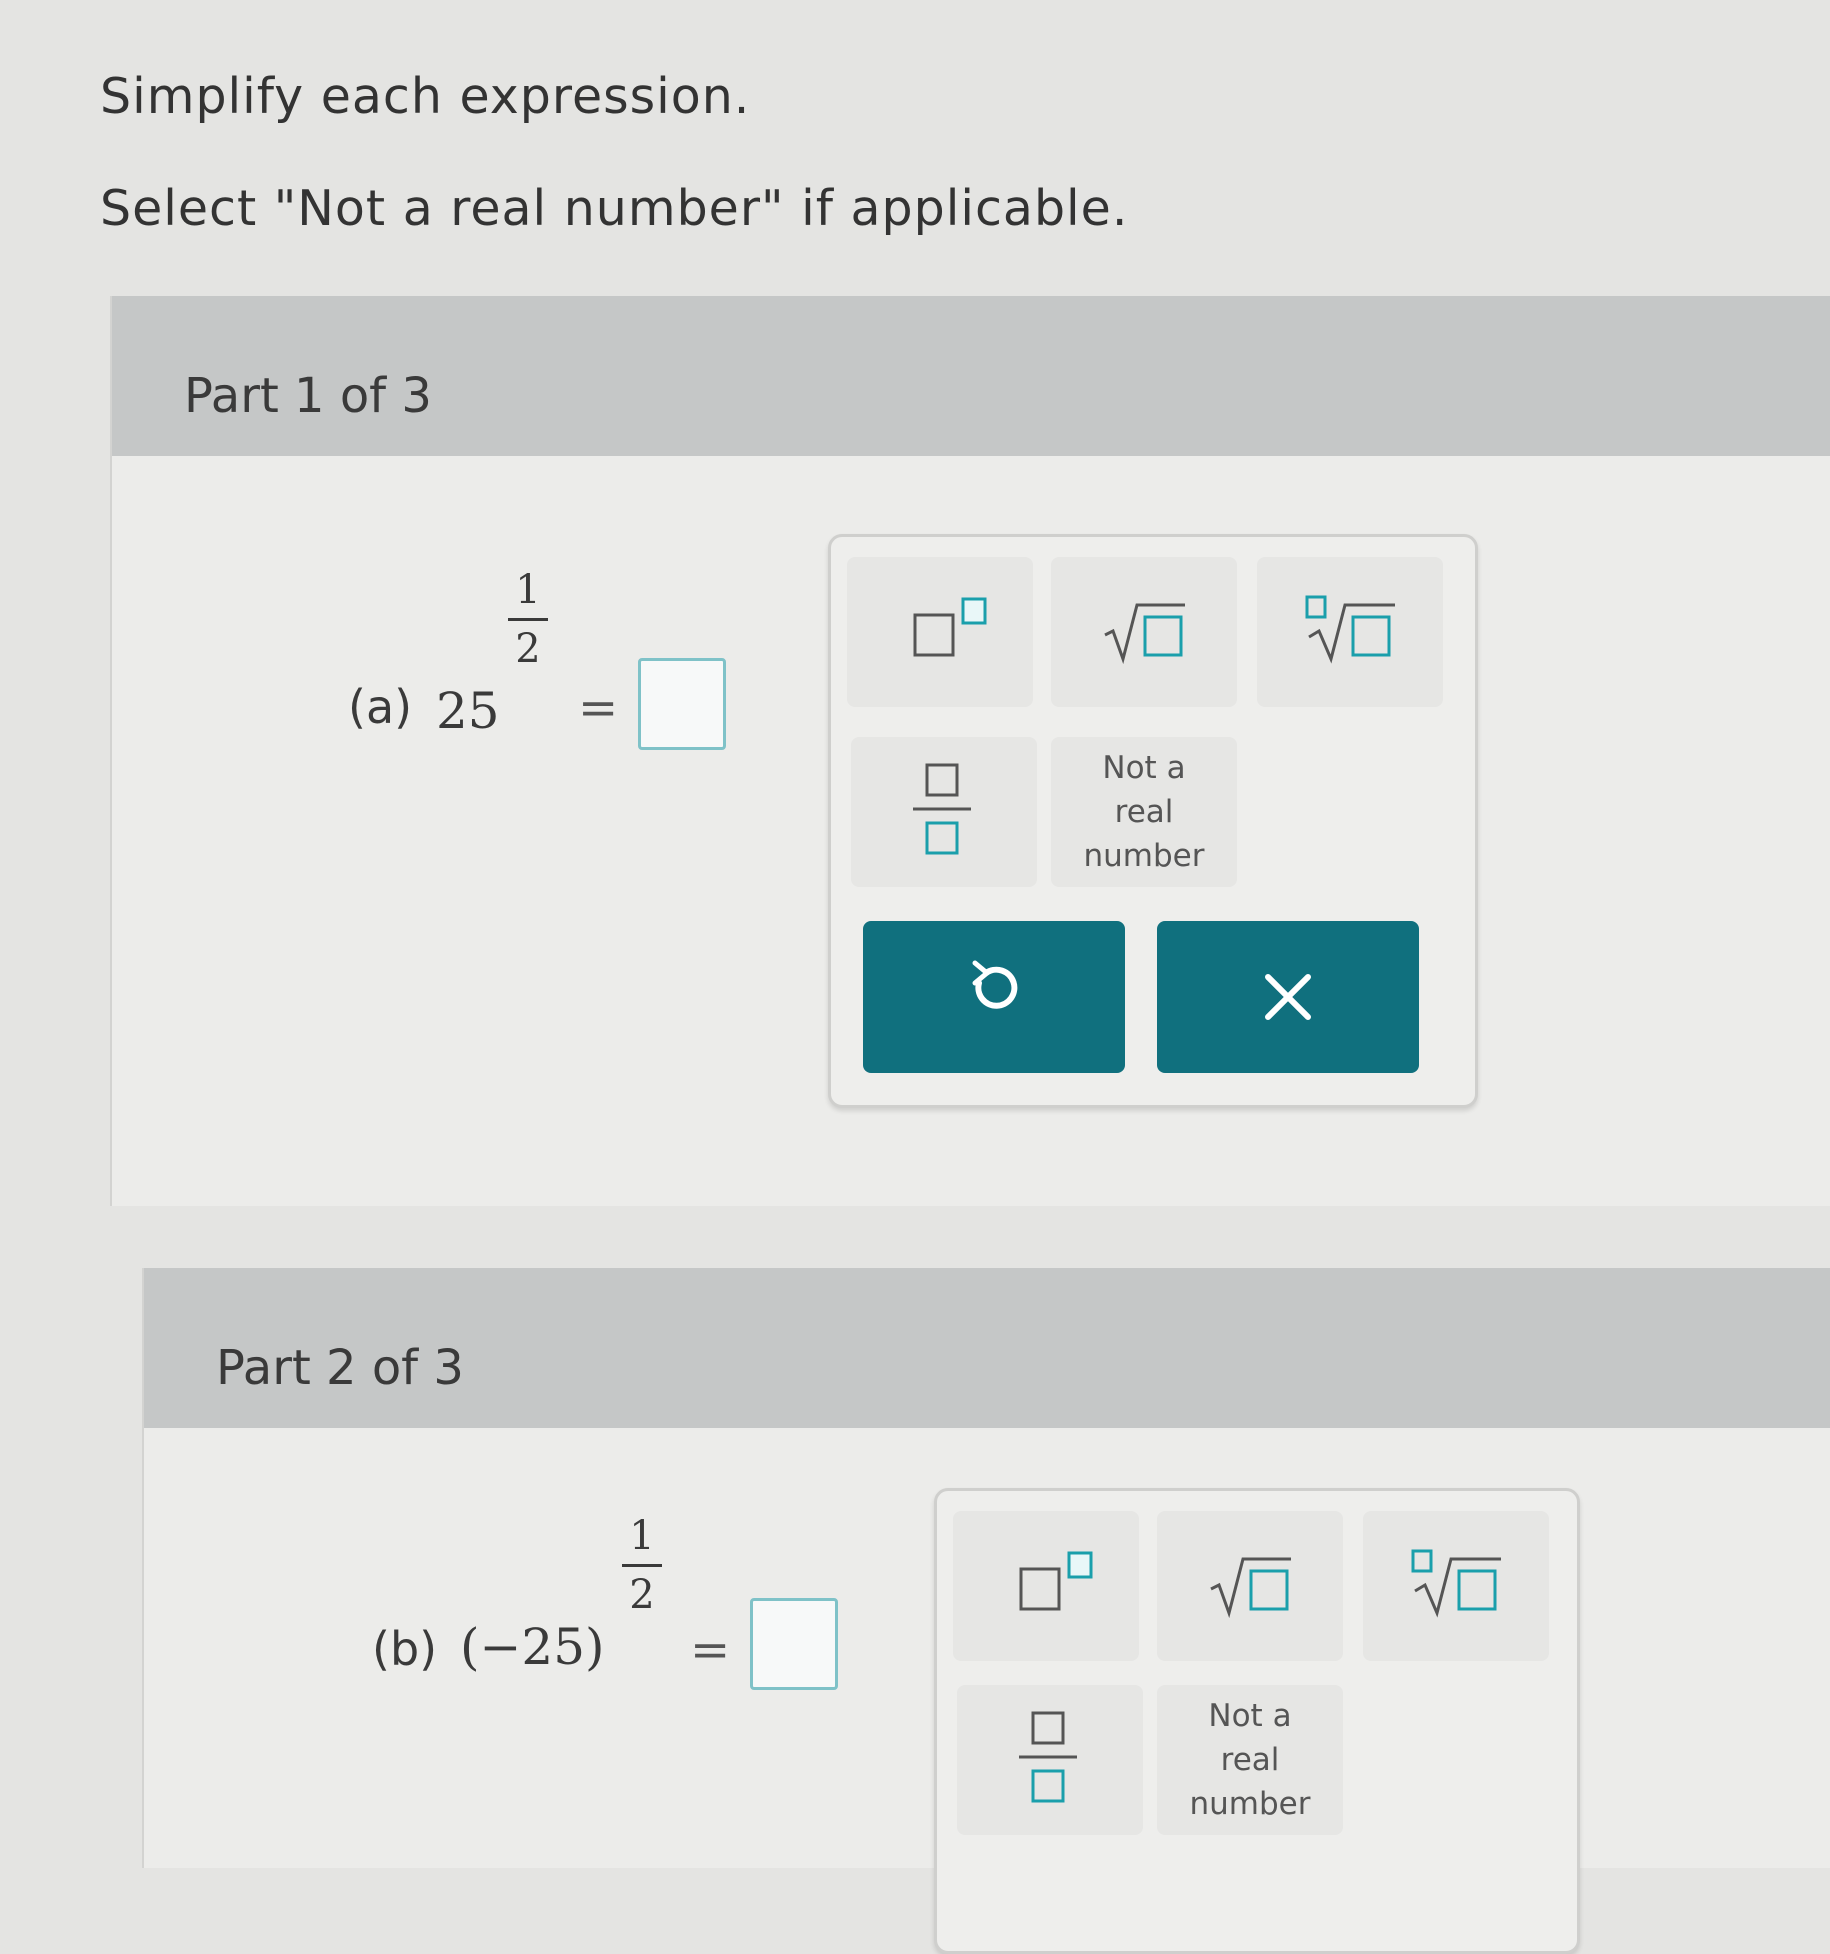 This screenshot has height=1954, width=1830. Describe the element at coordinates (987, 1348) in the screenshot. I see `part-2-header: Part 2 of 3` at that location.